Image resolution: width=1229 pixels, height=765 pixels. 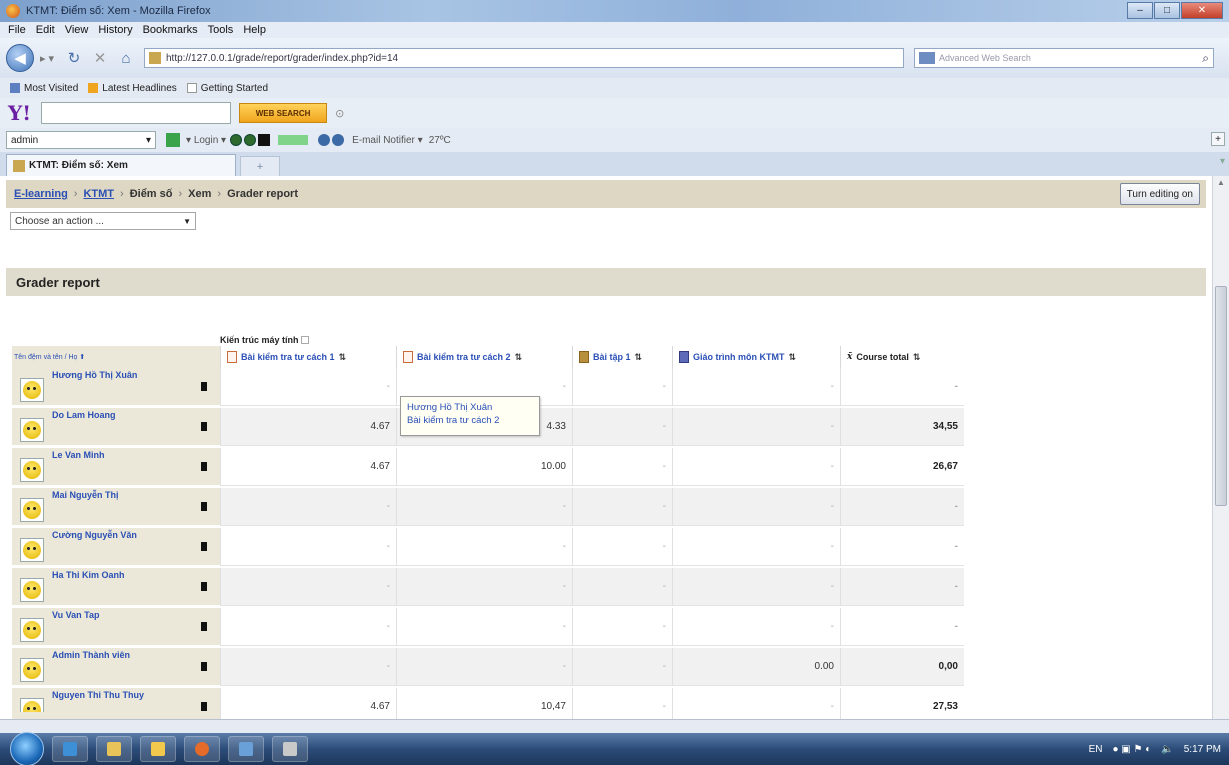 I want to click on menu-item-bookmarks: Bookmarks, so click(x=170, y=30).